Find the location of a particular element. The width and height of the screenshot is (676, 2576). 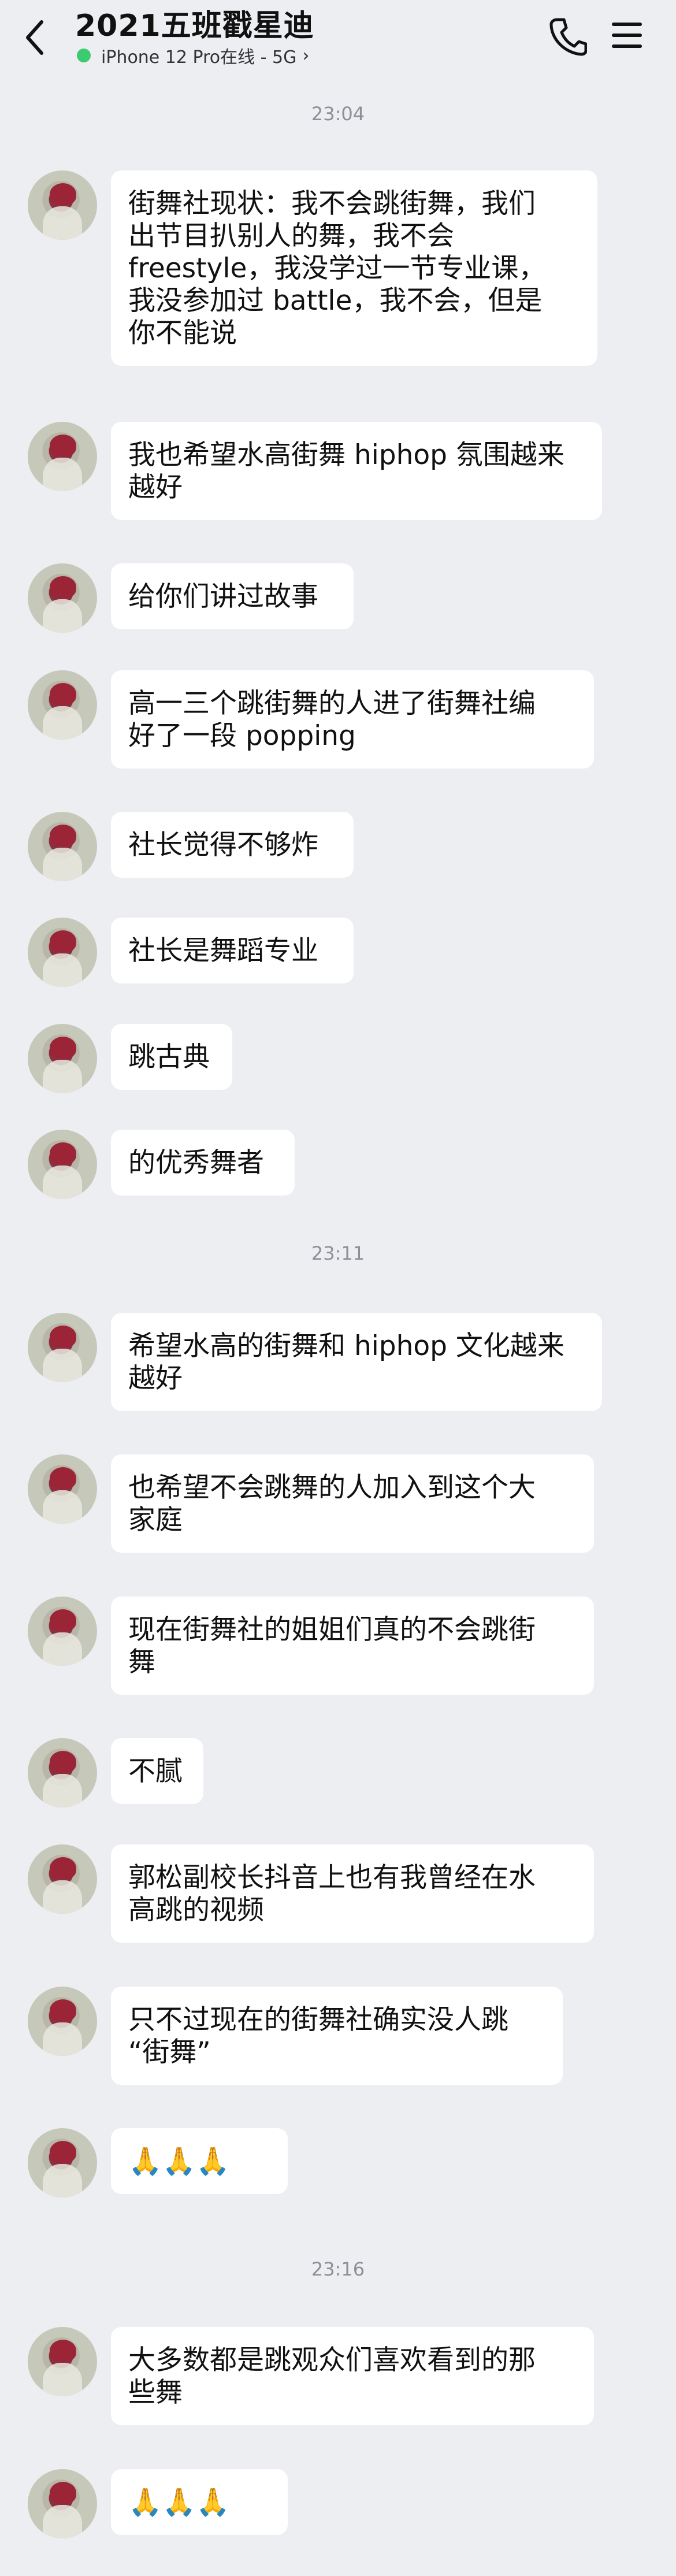

message-bubble: 郭松副校长抖音上也有我曾经在水 高跳的视频 is located at coordinates (352, 1894).